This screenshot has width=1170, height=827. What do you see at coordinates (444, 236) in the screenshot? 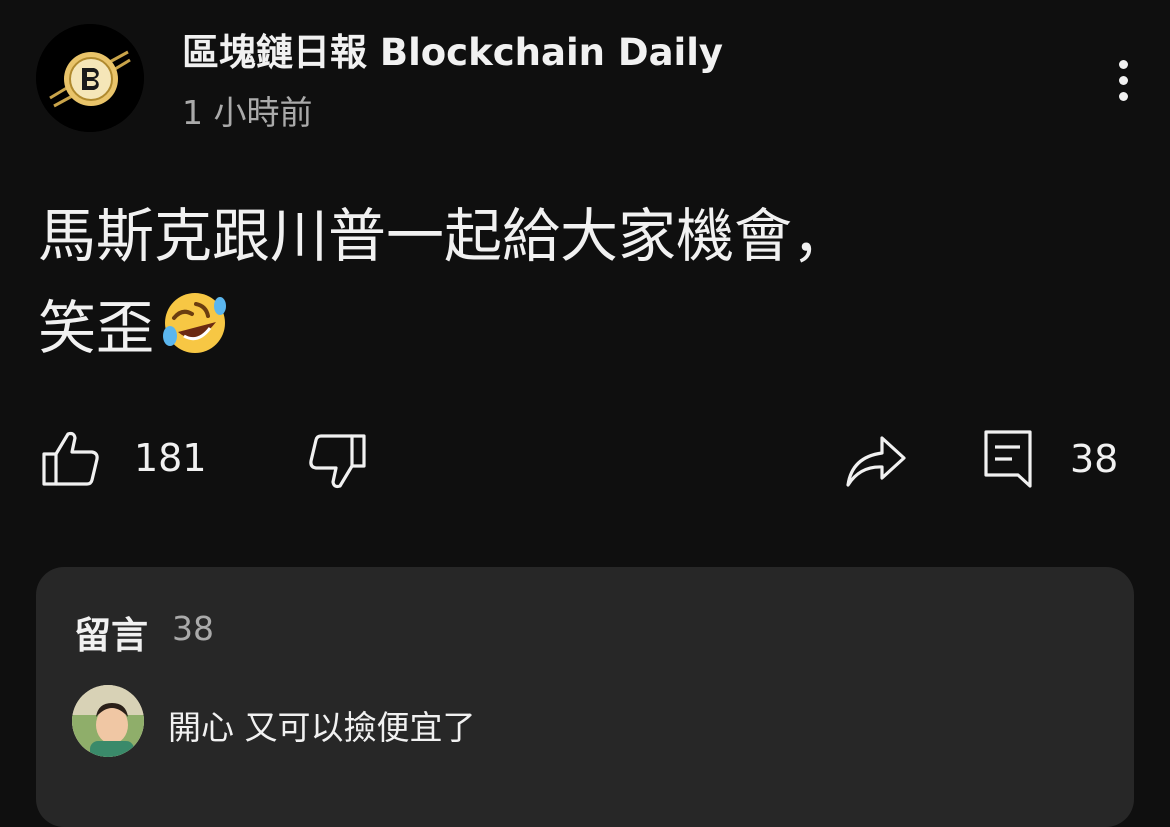
I see `post-text-line-1: 馬斯克跟川普一起給大家機會，` at bounding box center [444, 236].